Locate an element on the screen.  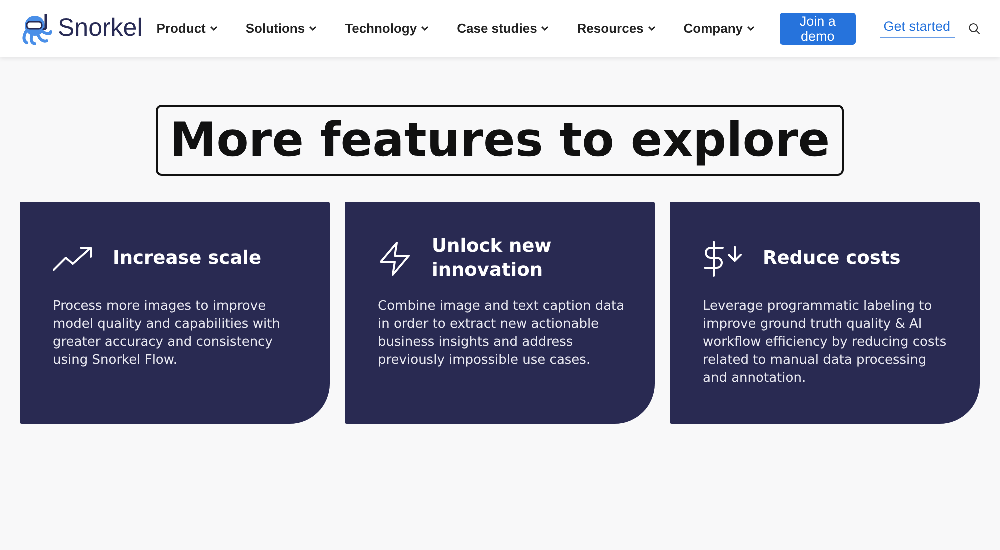
nav-menu-item: Case studies is located at coordinates (503, 28).